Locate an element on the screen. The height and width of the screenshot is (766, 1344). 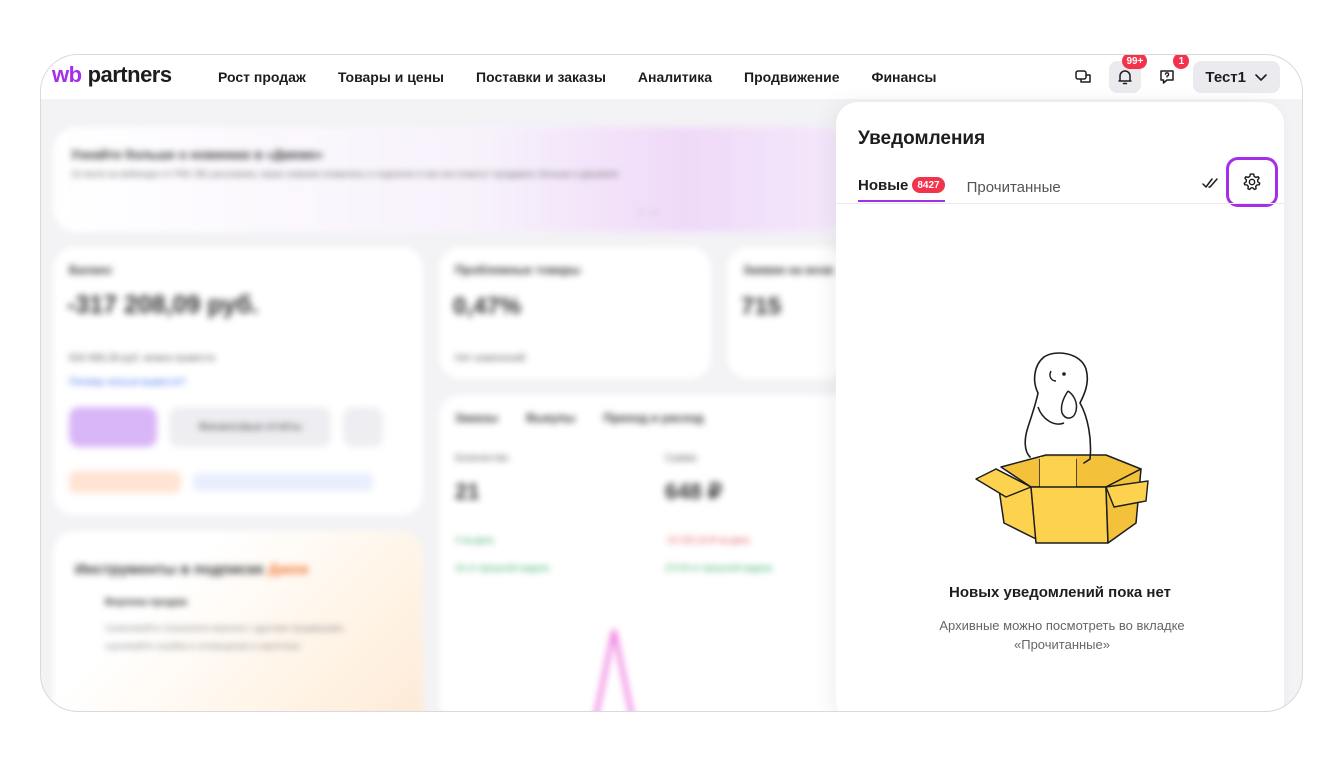
bell-icon is located at coordinates (1125, 77).